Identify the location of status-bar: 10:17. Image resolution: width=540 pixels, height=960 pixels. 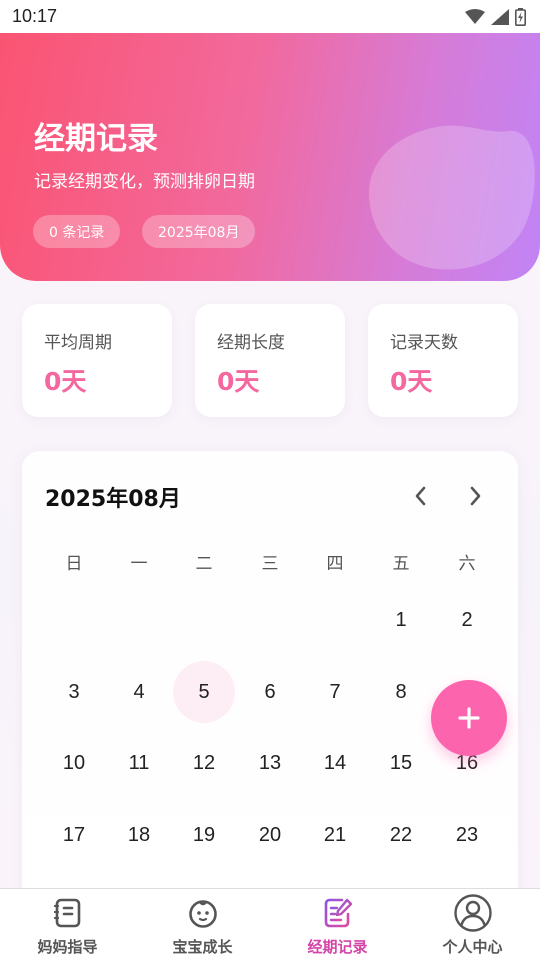
(270, 16).